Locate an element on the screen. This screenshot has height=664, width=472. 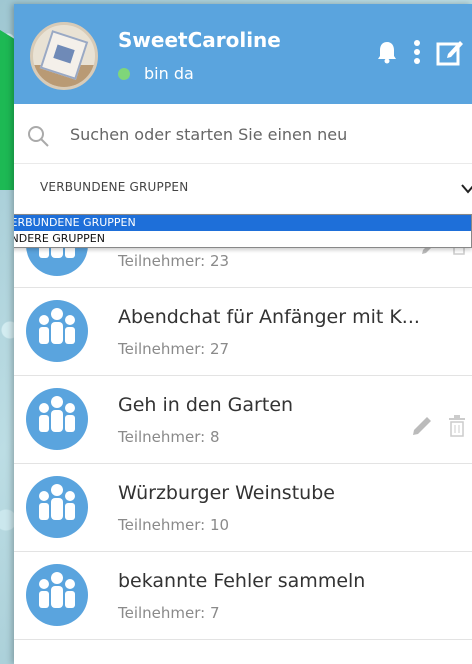
edit-icon is located at coordinates (450, 52).